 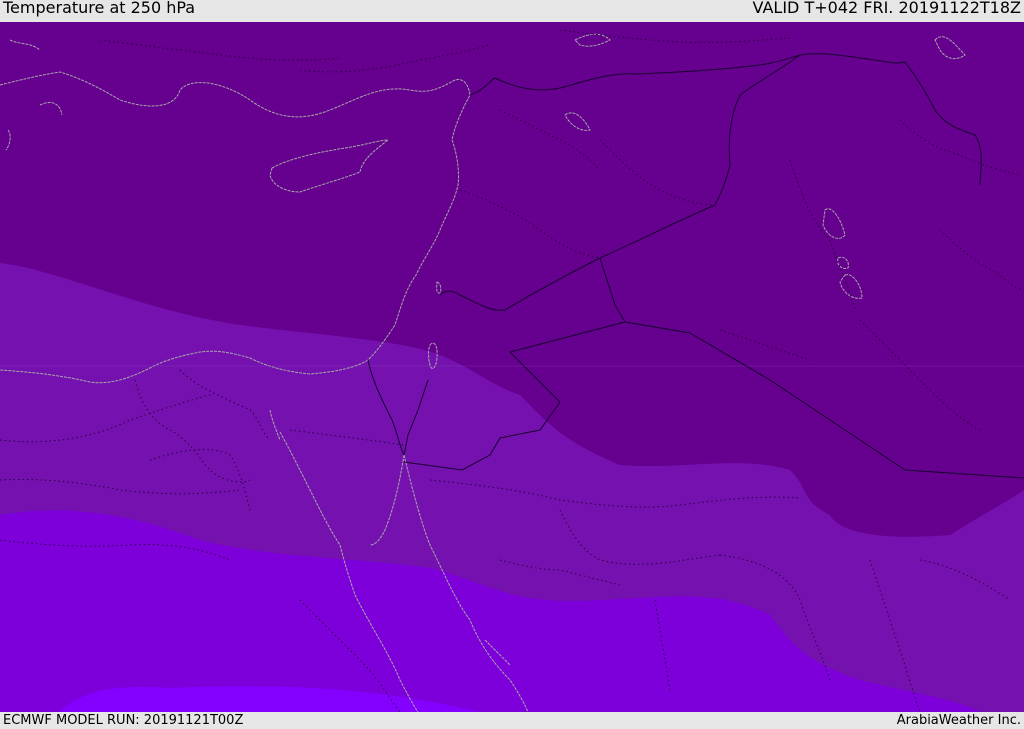 I want to click on model-run: ECMWF MODEL RUN: 20191121T00Z, so click(x=123, y=720).